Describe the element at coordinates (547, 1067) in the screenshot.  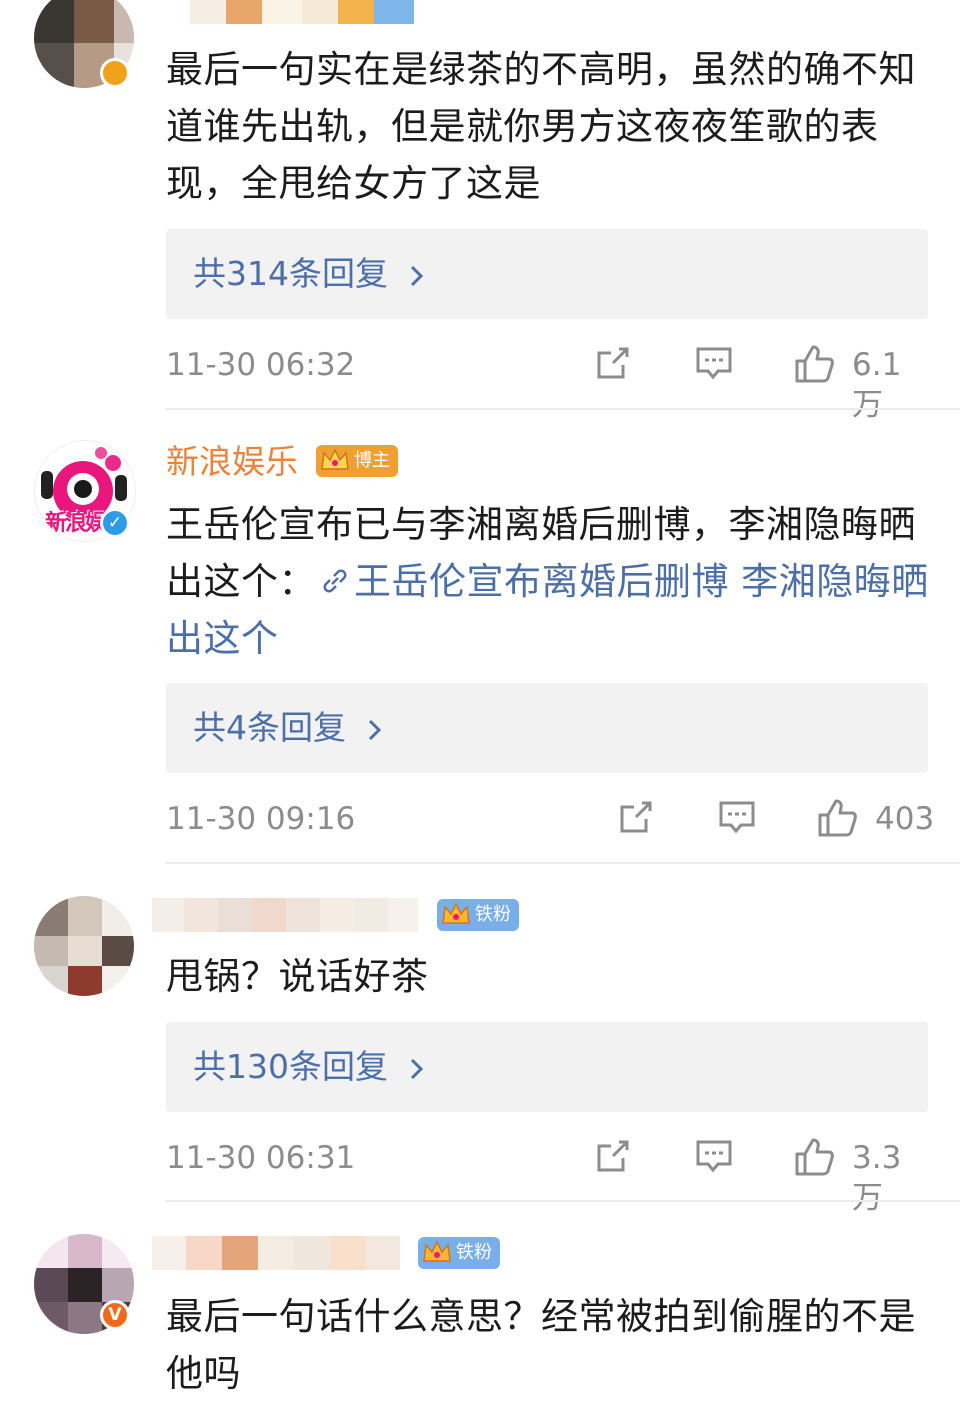
I see `reply-count-button: 共130条回复` at that location.